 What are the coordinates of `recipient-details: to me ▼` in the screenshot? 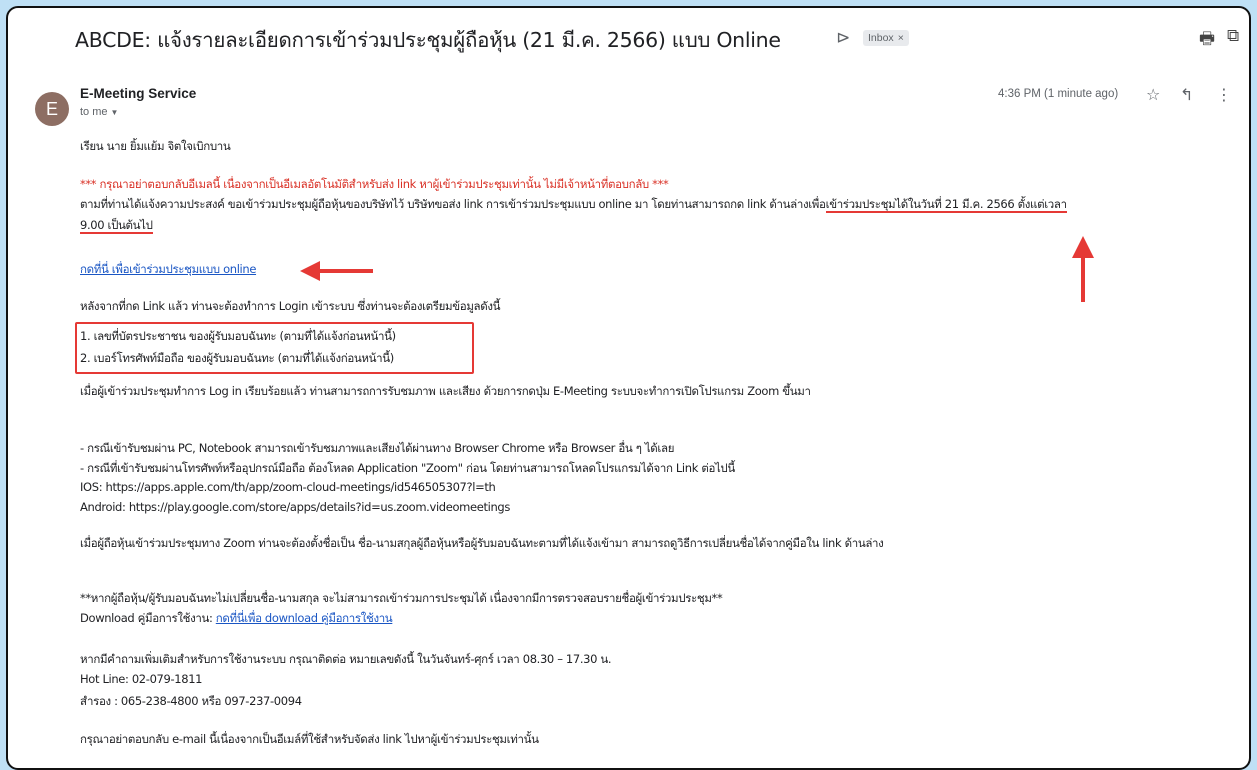 It's located at (99, 112).